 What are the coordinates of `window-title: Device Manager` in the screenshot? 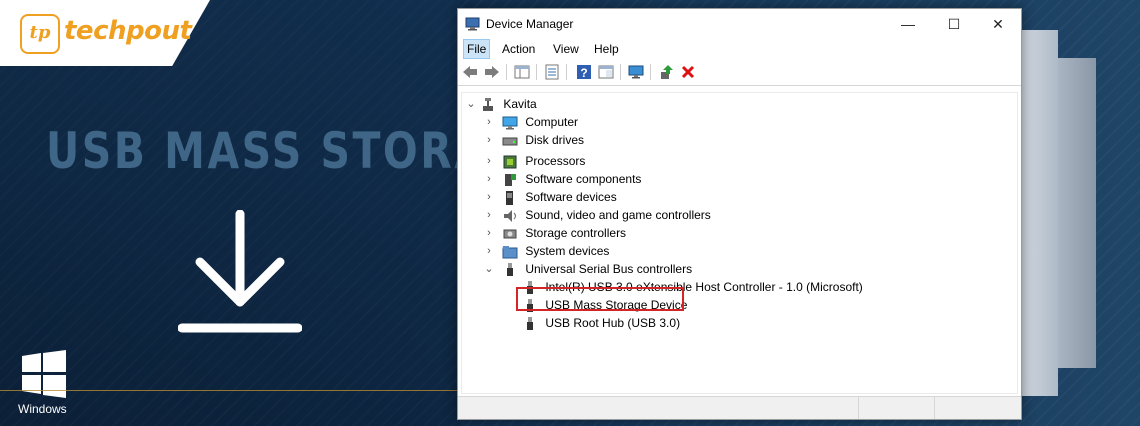 It's located at (530, 24).